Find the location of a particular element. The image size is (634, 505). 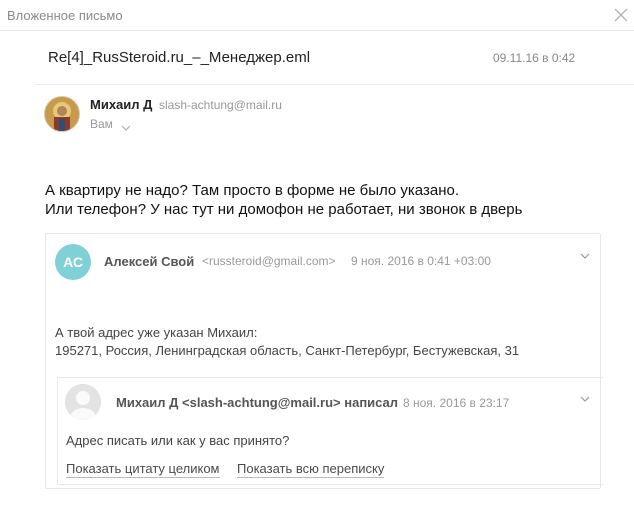

quote-author-avatar: АС is located at coordinates (73, 262).